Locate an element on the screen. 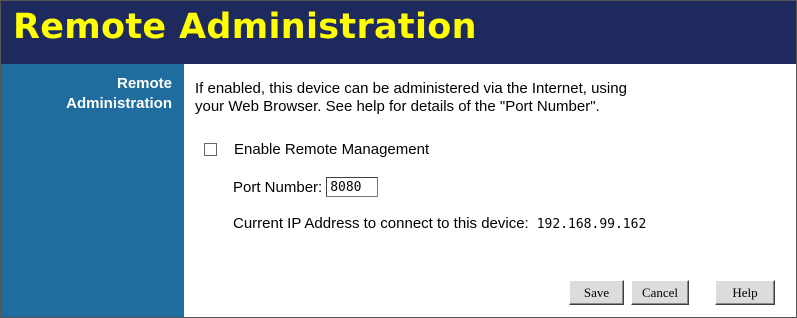 Image resolution: width=797 pixels, height=318 pixels. section-label-line2: Administration is located at coordinates (119, 103).